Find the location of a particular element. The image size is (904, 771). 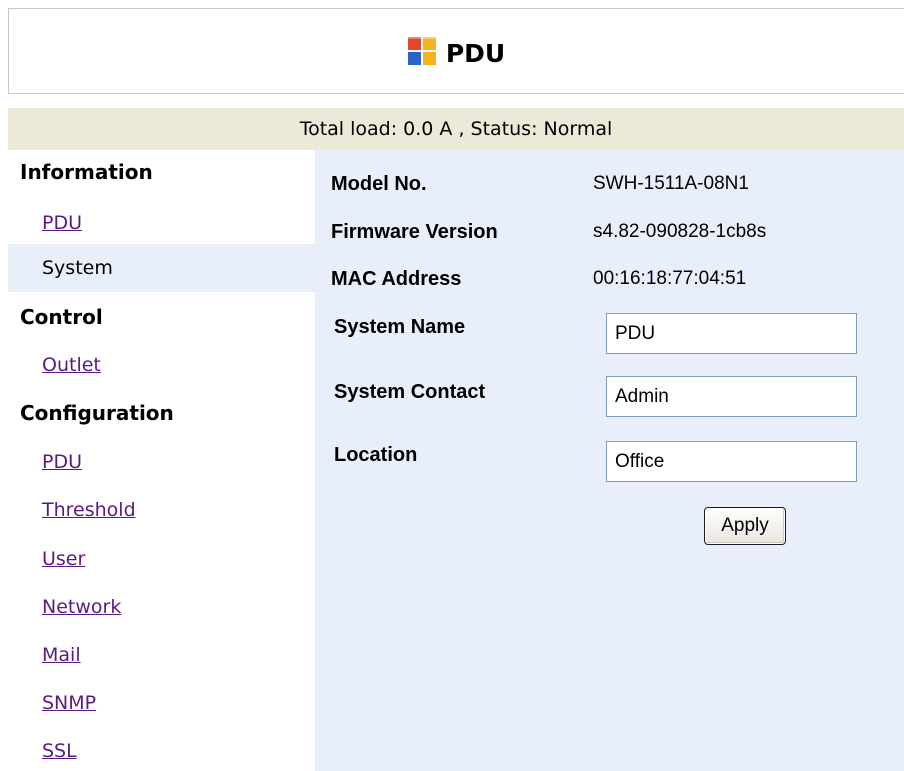

page-title: PDU is located at coordinates (475, 53).